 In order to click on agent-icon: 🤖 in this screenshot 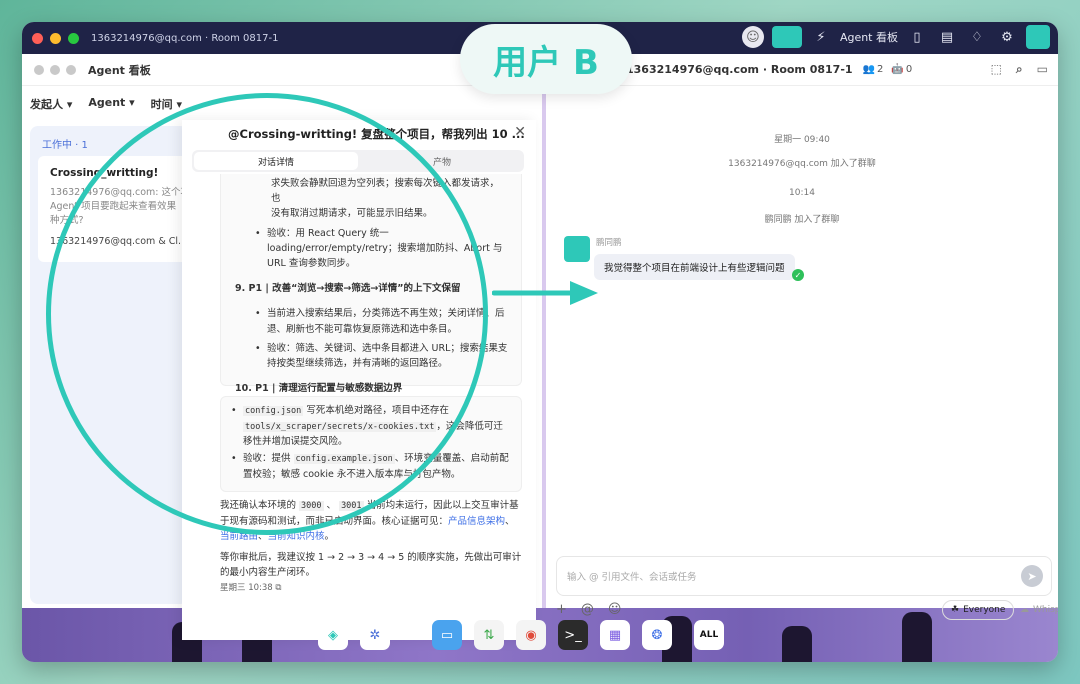, I will do `click(897, 69)`.